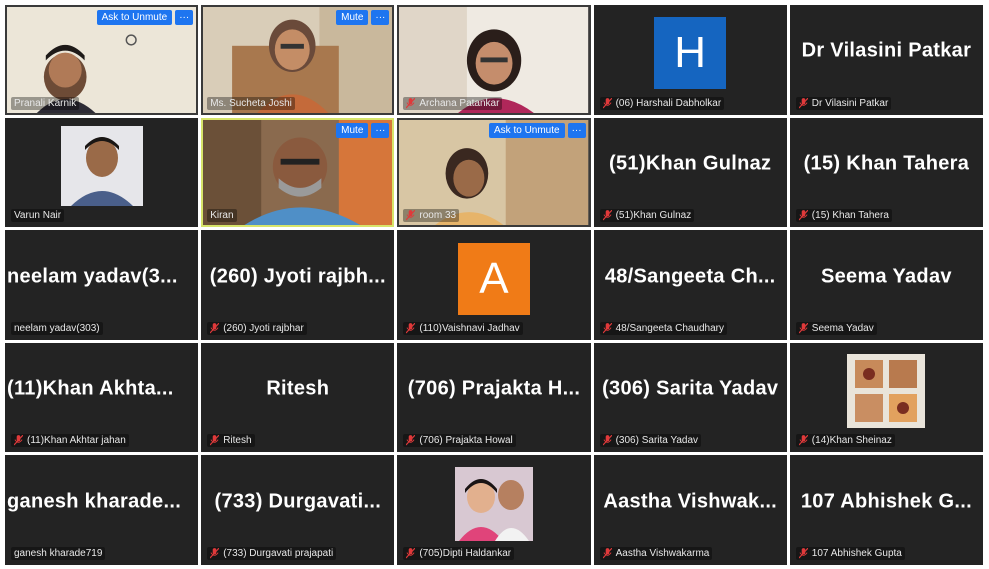  Describe the element at coordinates (459, 441) in the screenshot. I see `participant-name-label: (706) Prajakta Howal` at that location.